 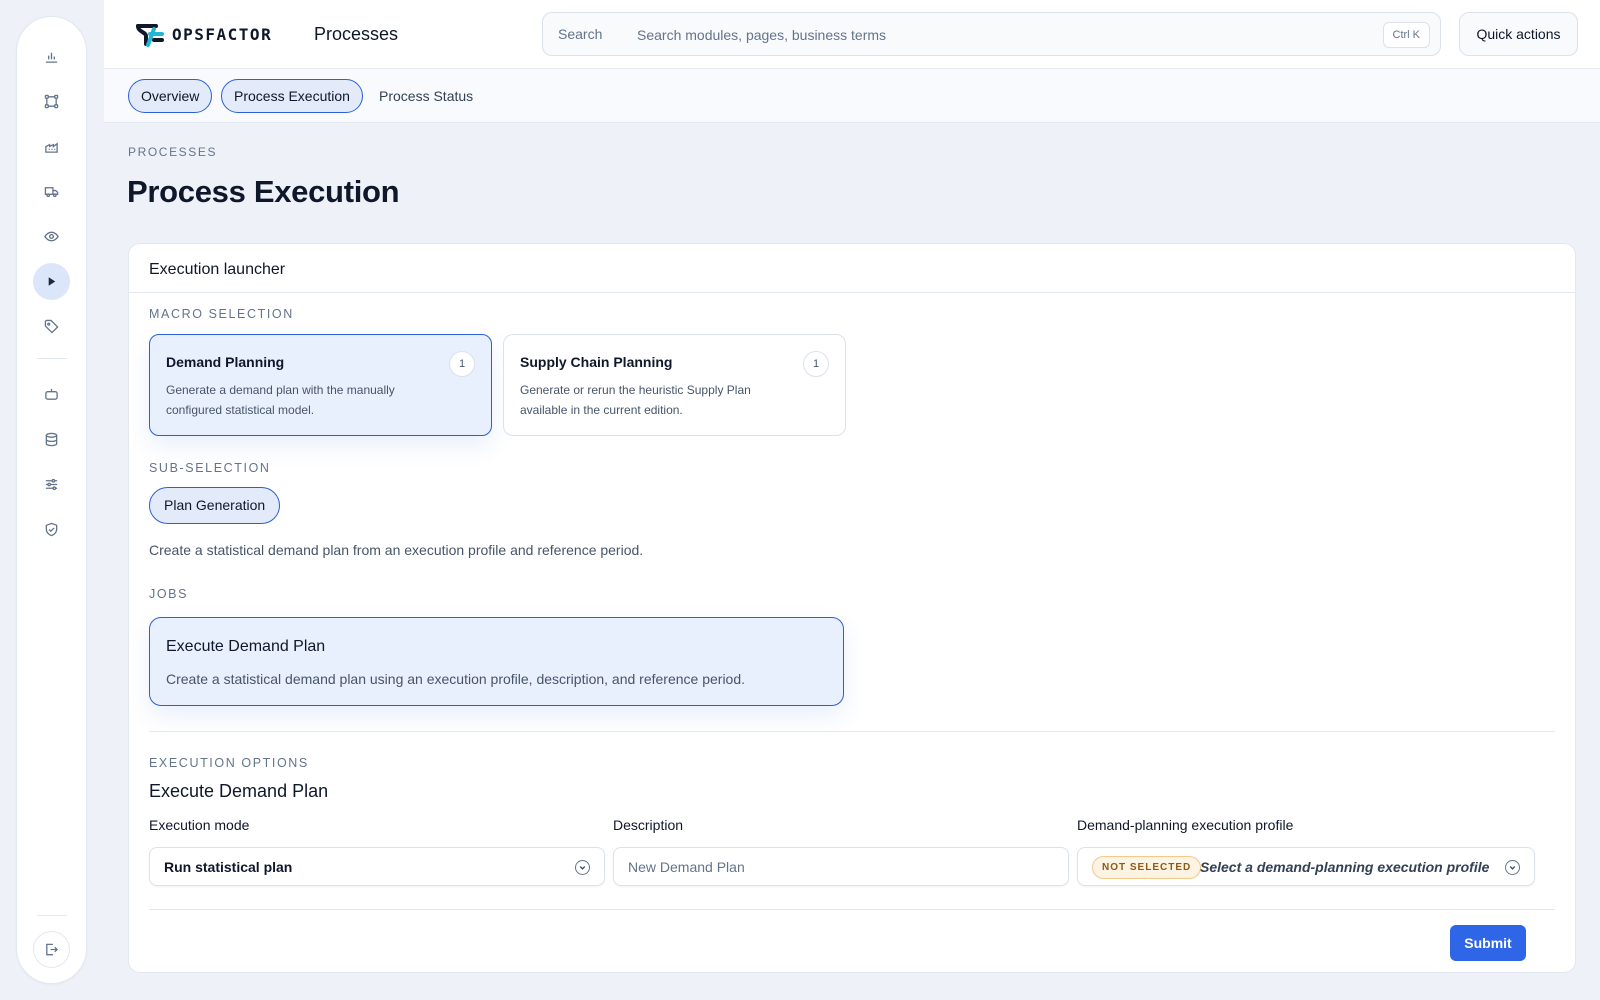 I want to click on sidebar-item-manufacturing, so click(x=51, y=146).